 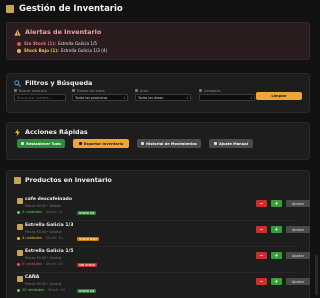 What do you see at coordinates (19, 43) in the screenshot?
I see `red-dot-icon` at bounding box center [19, 43].